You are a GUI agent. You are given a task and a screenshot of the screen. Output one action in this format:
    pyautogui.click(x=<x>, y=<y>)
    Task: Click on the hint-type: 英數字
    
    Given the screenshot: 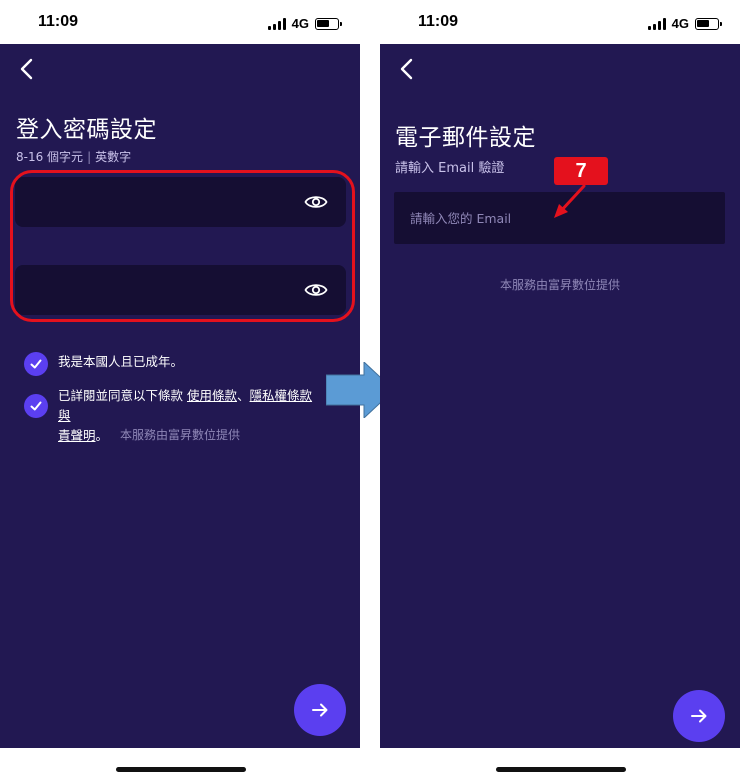 What is the action you would take?
    pyautogui.click(x=113, y=157)
    